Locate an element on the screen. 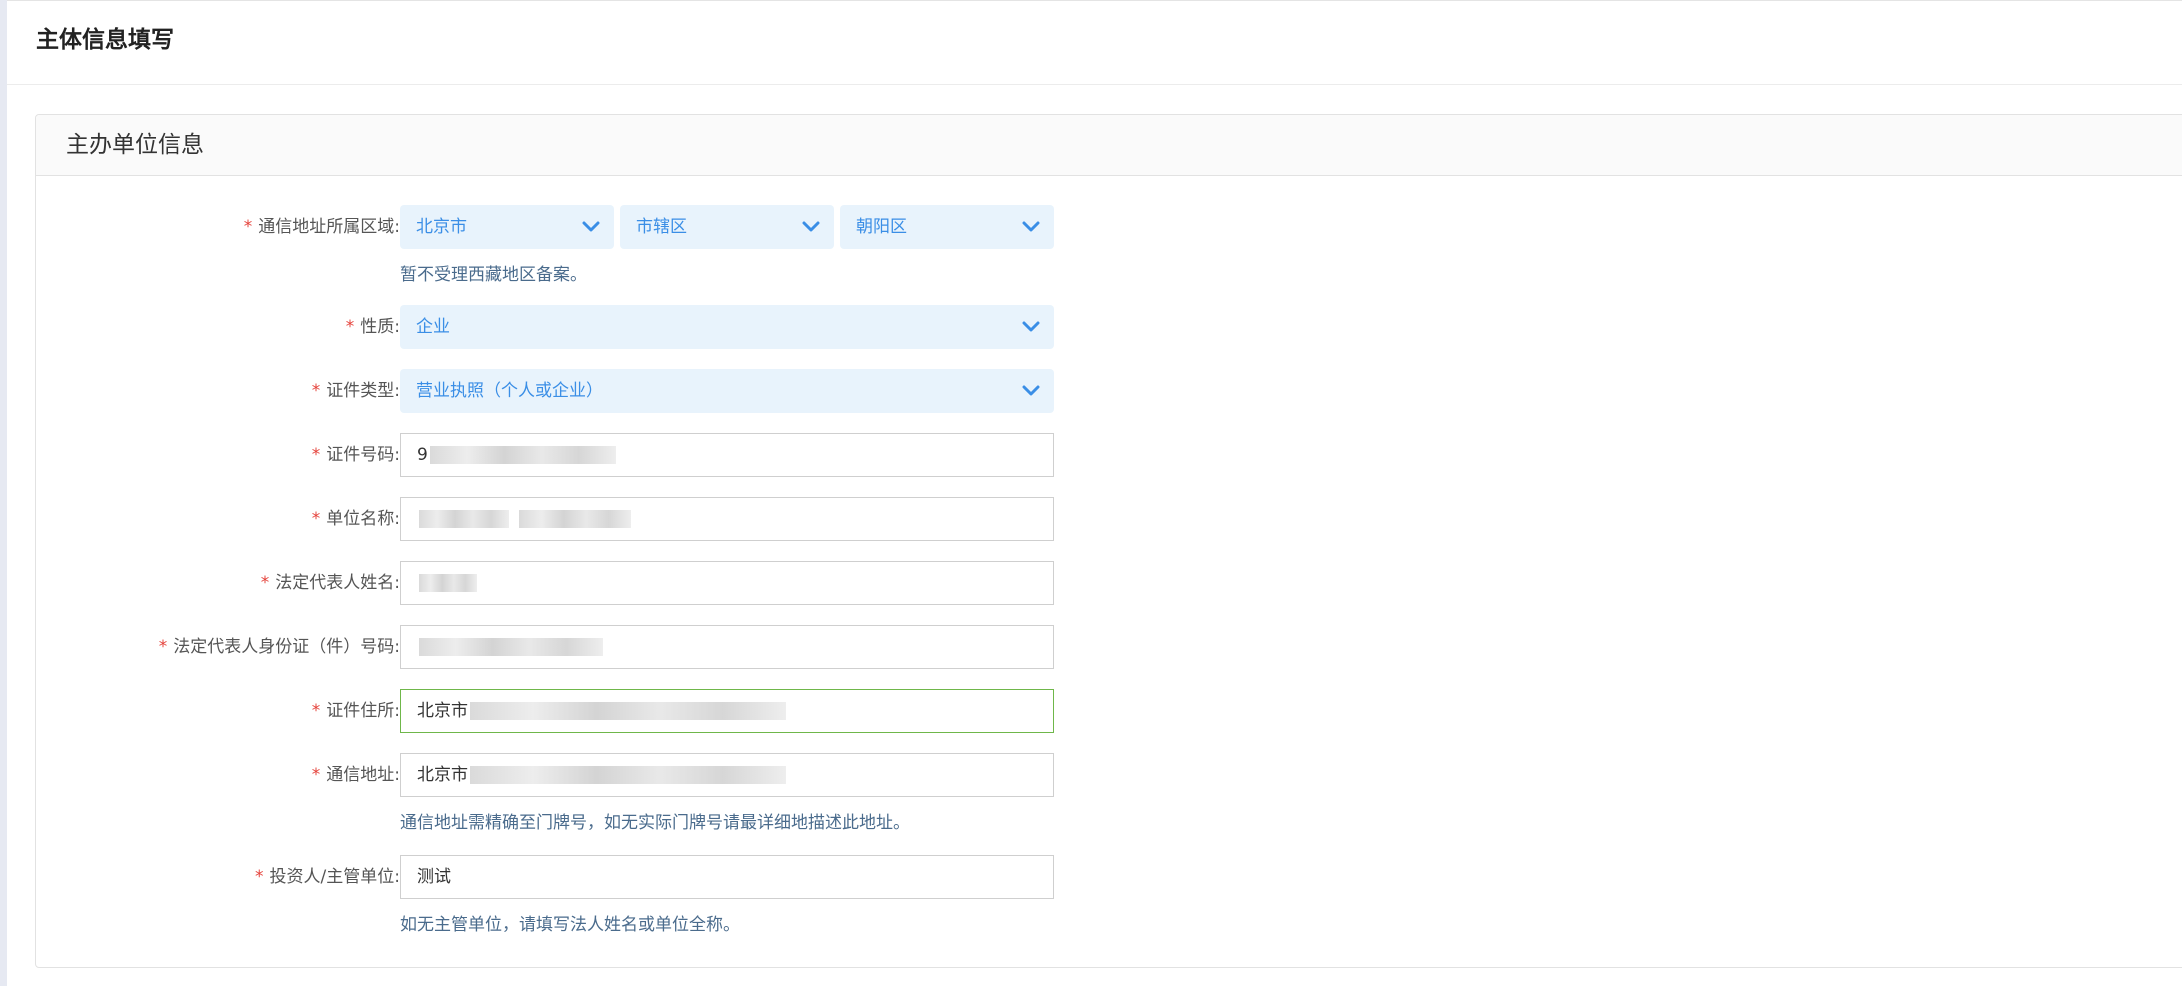  top-border is located at coordinates (1094, 0).